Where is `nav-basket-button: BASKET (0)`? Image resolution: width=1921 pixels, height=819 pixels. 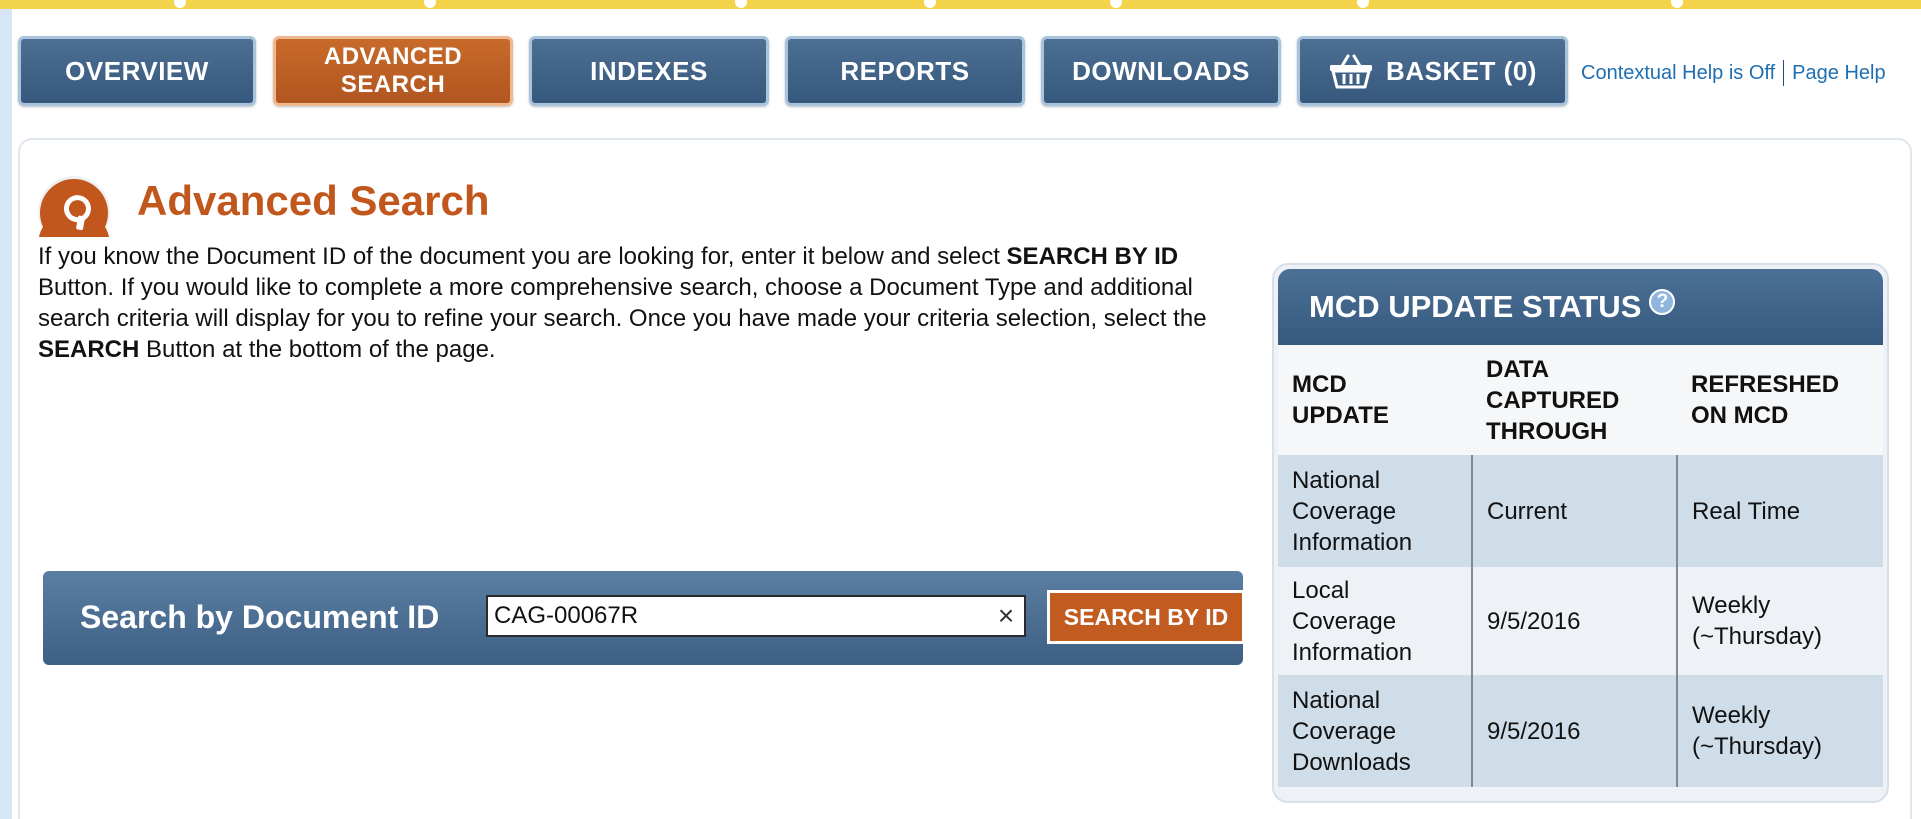
nav-basket-button: BASKET (0) is located at coordinates (1432, 71).